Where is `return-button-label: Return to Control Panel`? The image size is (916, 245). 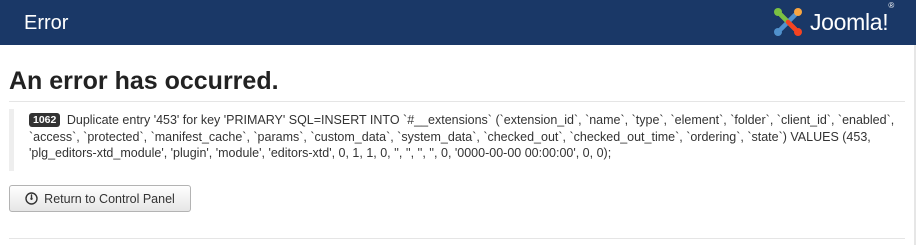 return-button-label: Return to Control Panel is located at coordinates (109, 198).